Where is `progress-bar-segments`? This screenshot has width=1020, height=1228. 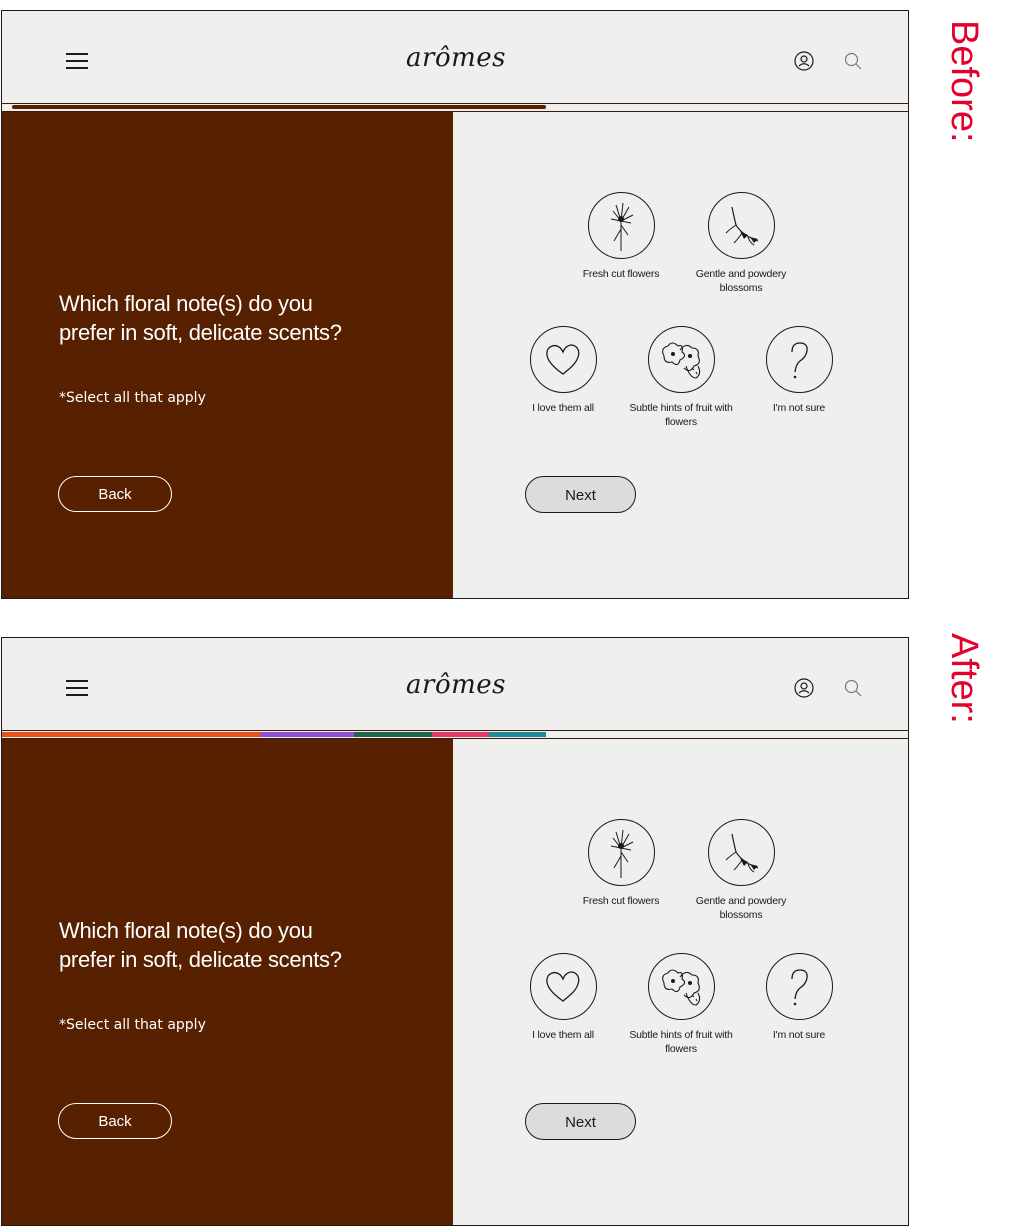
progress-bar-segments is located at coordinates (274, 734).